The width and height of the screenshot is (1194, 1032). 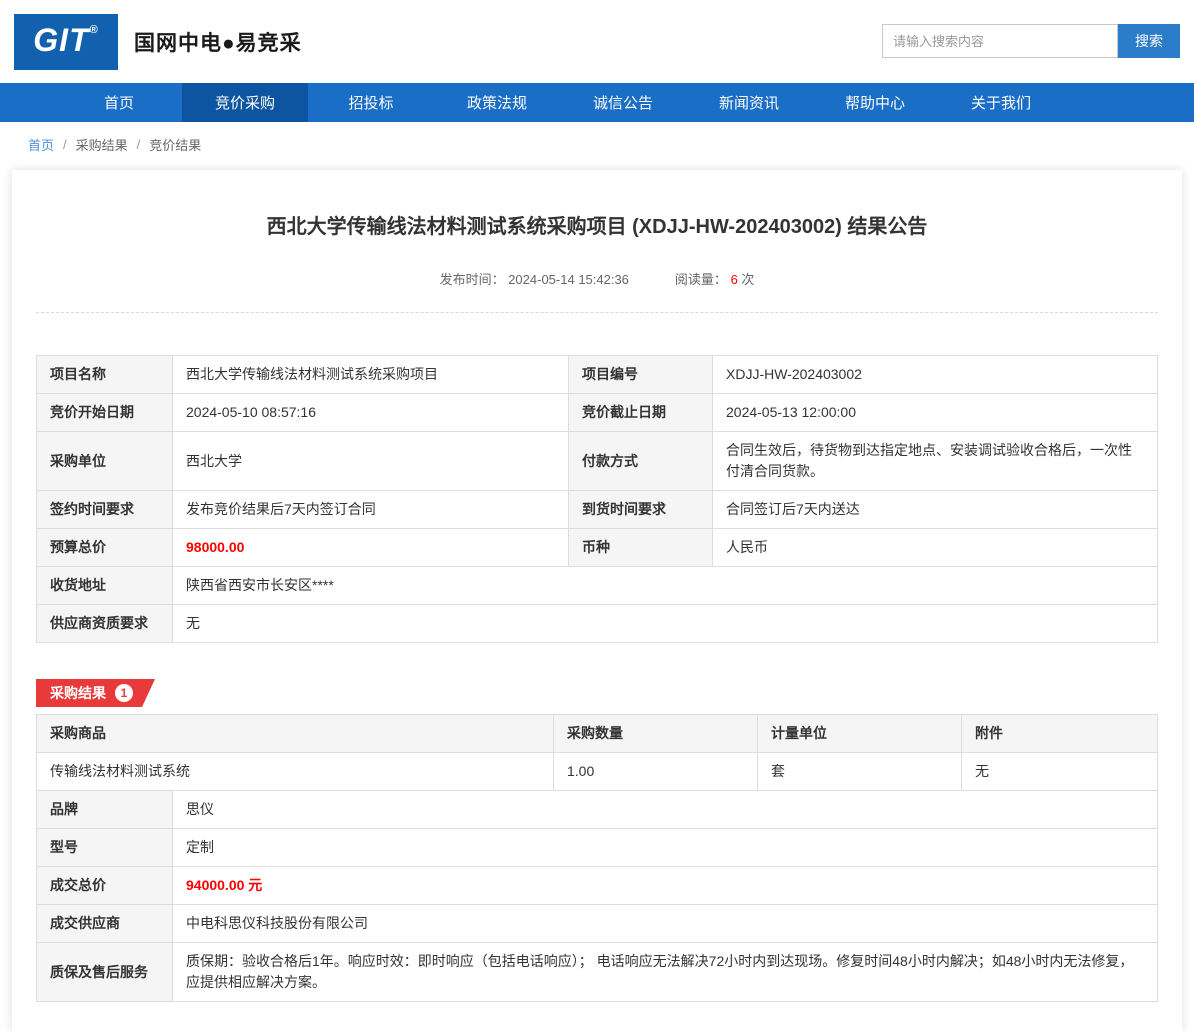 I want to click on bid-start-value: 2024-05-10 08:57:16, so click(x=370, y=412).